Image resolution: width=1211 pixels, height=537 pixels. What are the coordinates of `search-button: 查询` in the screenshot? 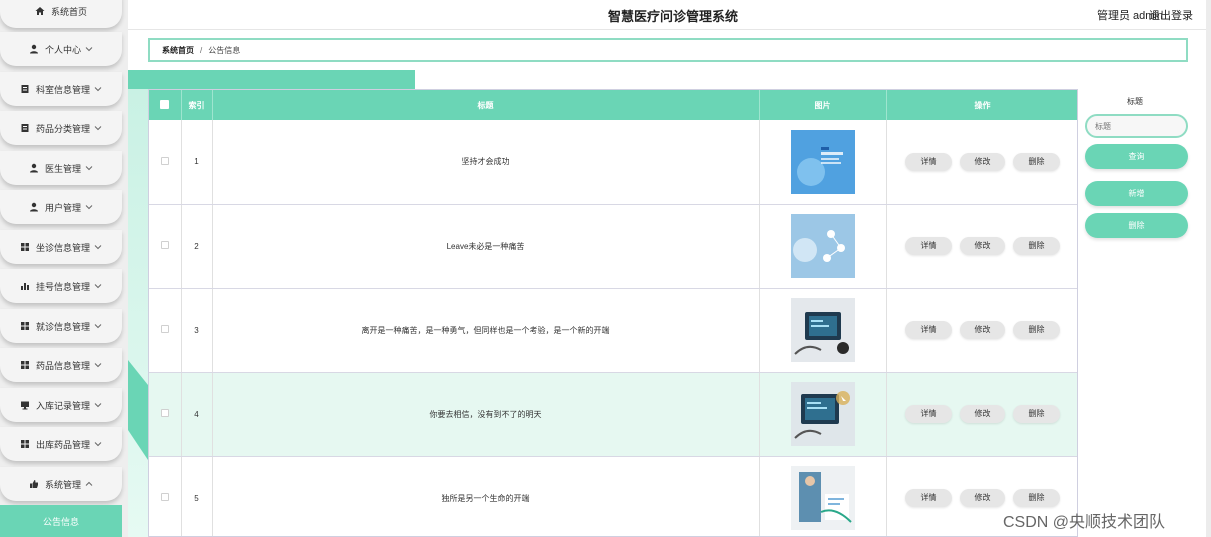 It's located at (1136, 156).